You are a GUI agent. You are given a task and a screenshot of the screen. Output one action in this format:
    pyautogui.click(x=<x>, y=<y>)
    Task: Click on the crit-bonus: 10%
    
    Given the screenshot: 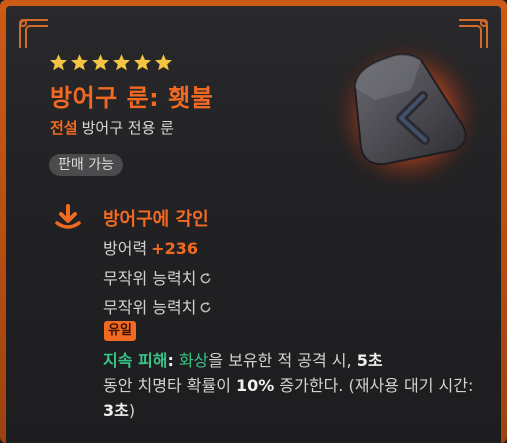 What is the action you would take?
    pyautogui.click(x=255, y=385)
    